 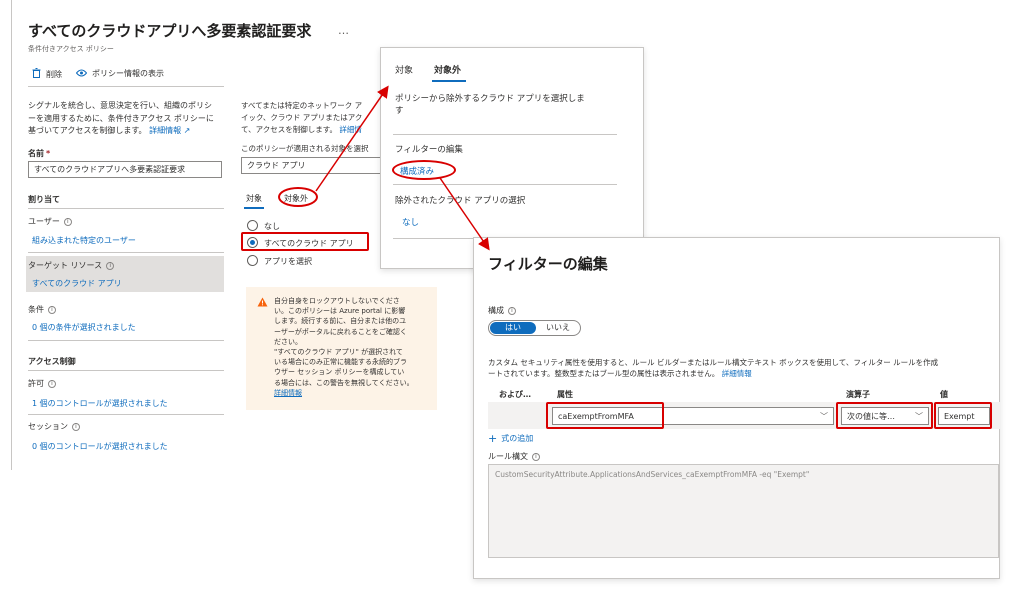 I want to click on arrow-to-filter-panel, so click(x=464, y=214).